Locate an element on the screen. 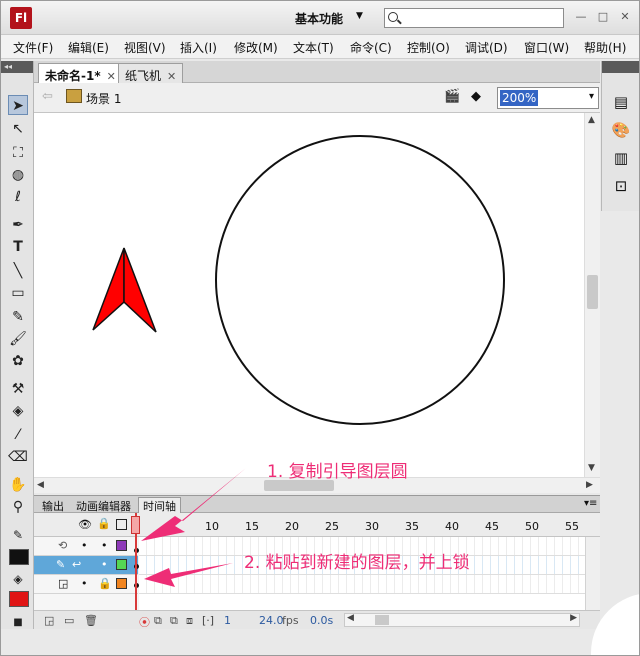 The height and width of the screenshot is (656, 640). scroll-up-icon: ▲ is located at coordinates (591, 120).